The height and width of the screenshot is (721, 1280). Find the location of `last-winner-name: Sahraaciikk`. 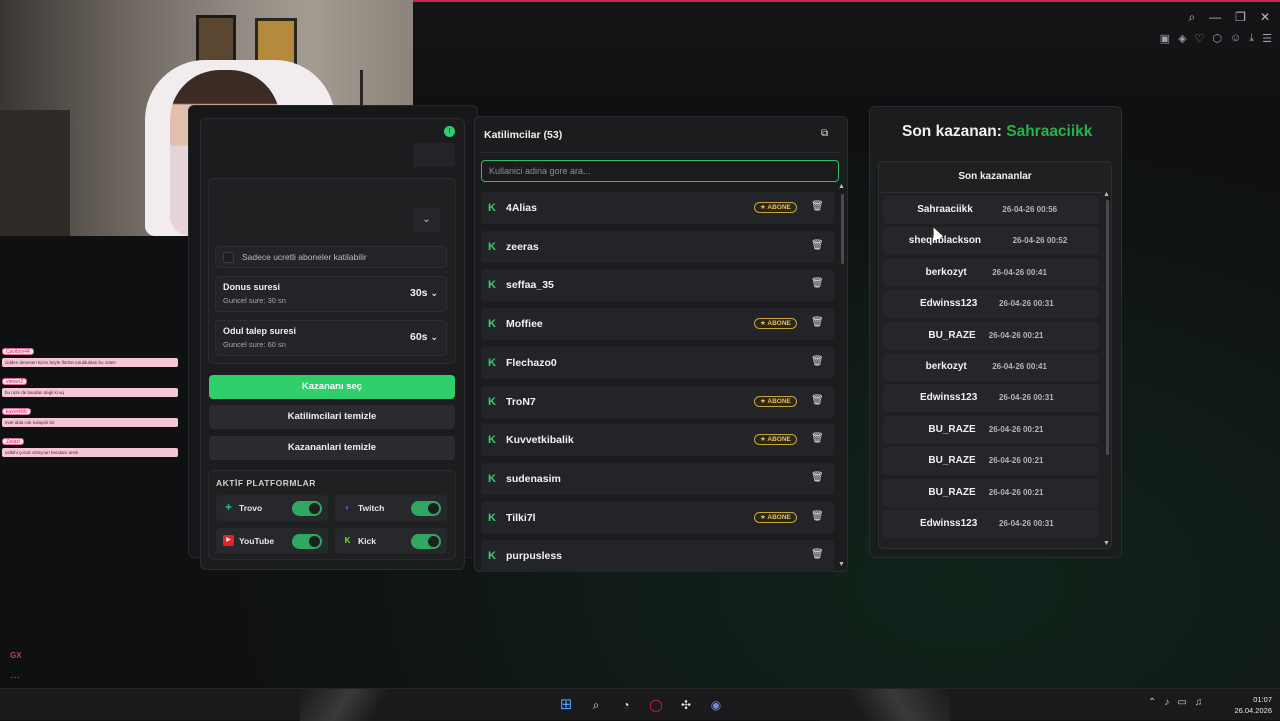

last-winner-name: Sahraaciikk is located at coordinates (1049, 131).